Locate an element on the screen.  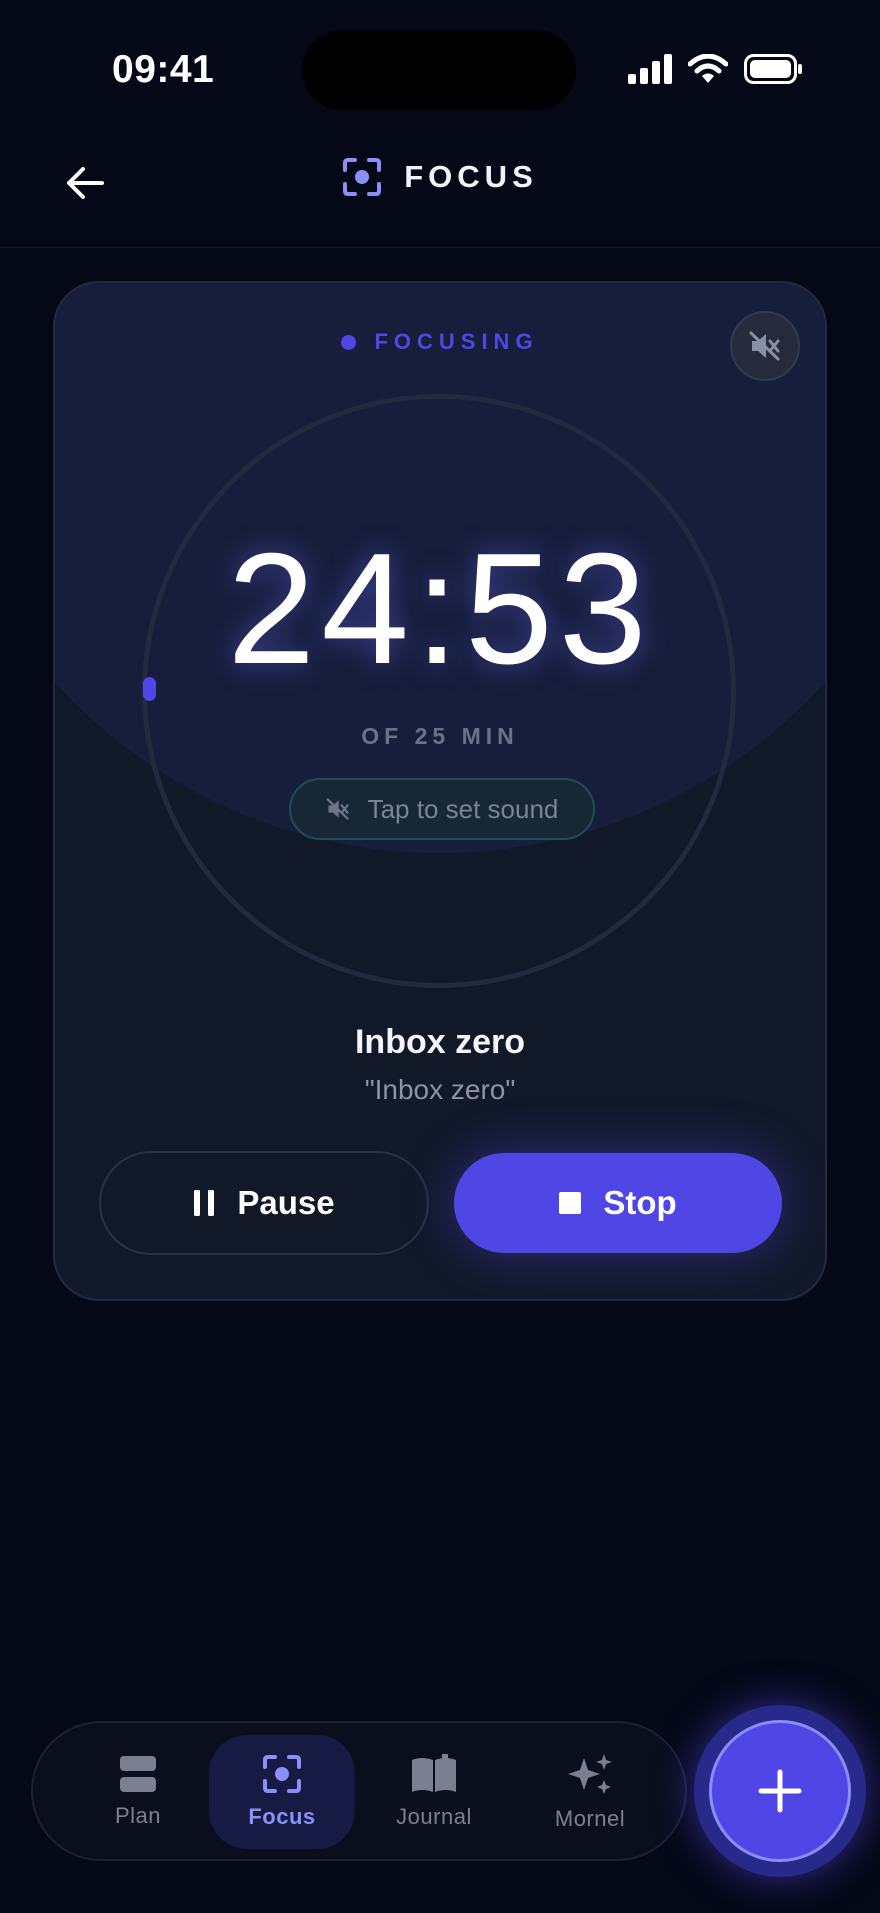
pause-button: Pause is located at coordinates (264, 1203).